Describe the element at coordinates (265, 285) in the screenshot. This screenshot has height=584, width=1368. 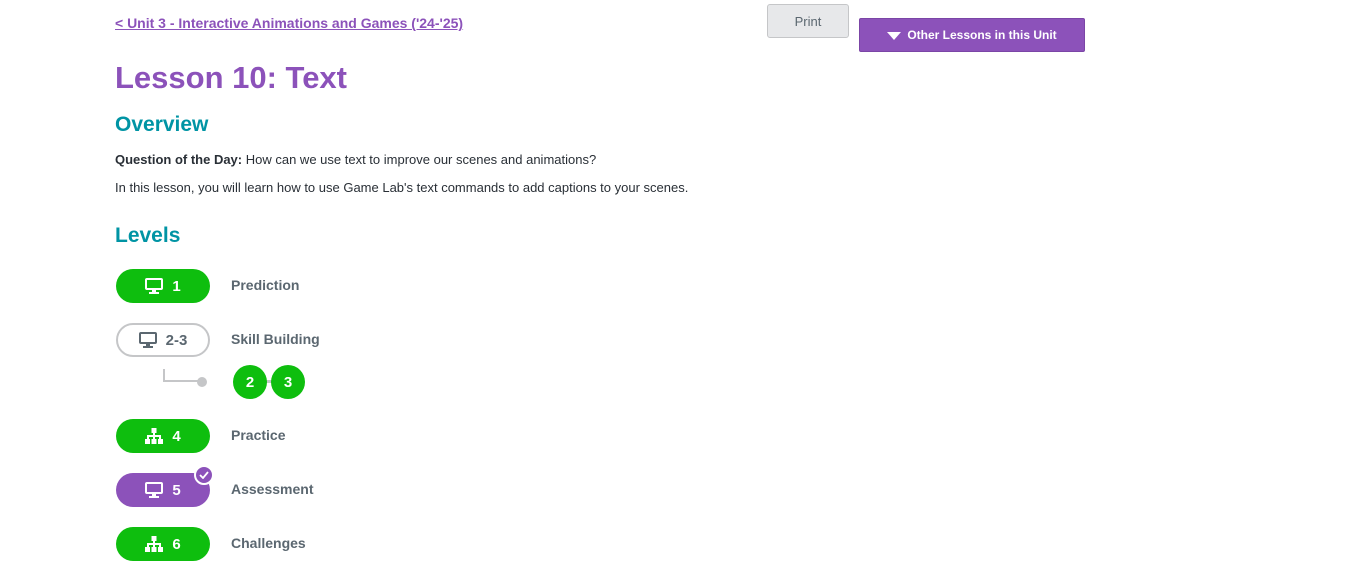
I see `level-label-prediction: Prediction` at that location.